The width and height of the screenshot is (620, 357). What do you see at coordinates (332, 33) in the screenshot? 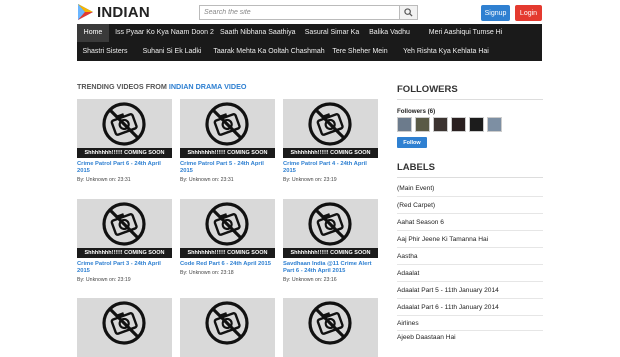
I see `nav-item-sasural-simar: Sasural Simar Ka` at bounding box center [332, 33].